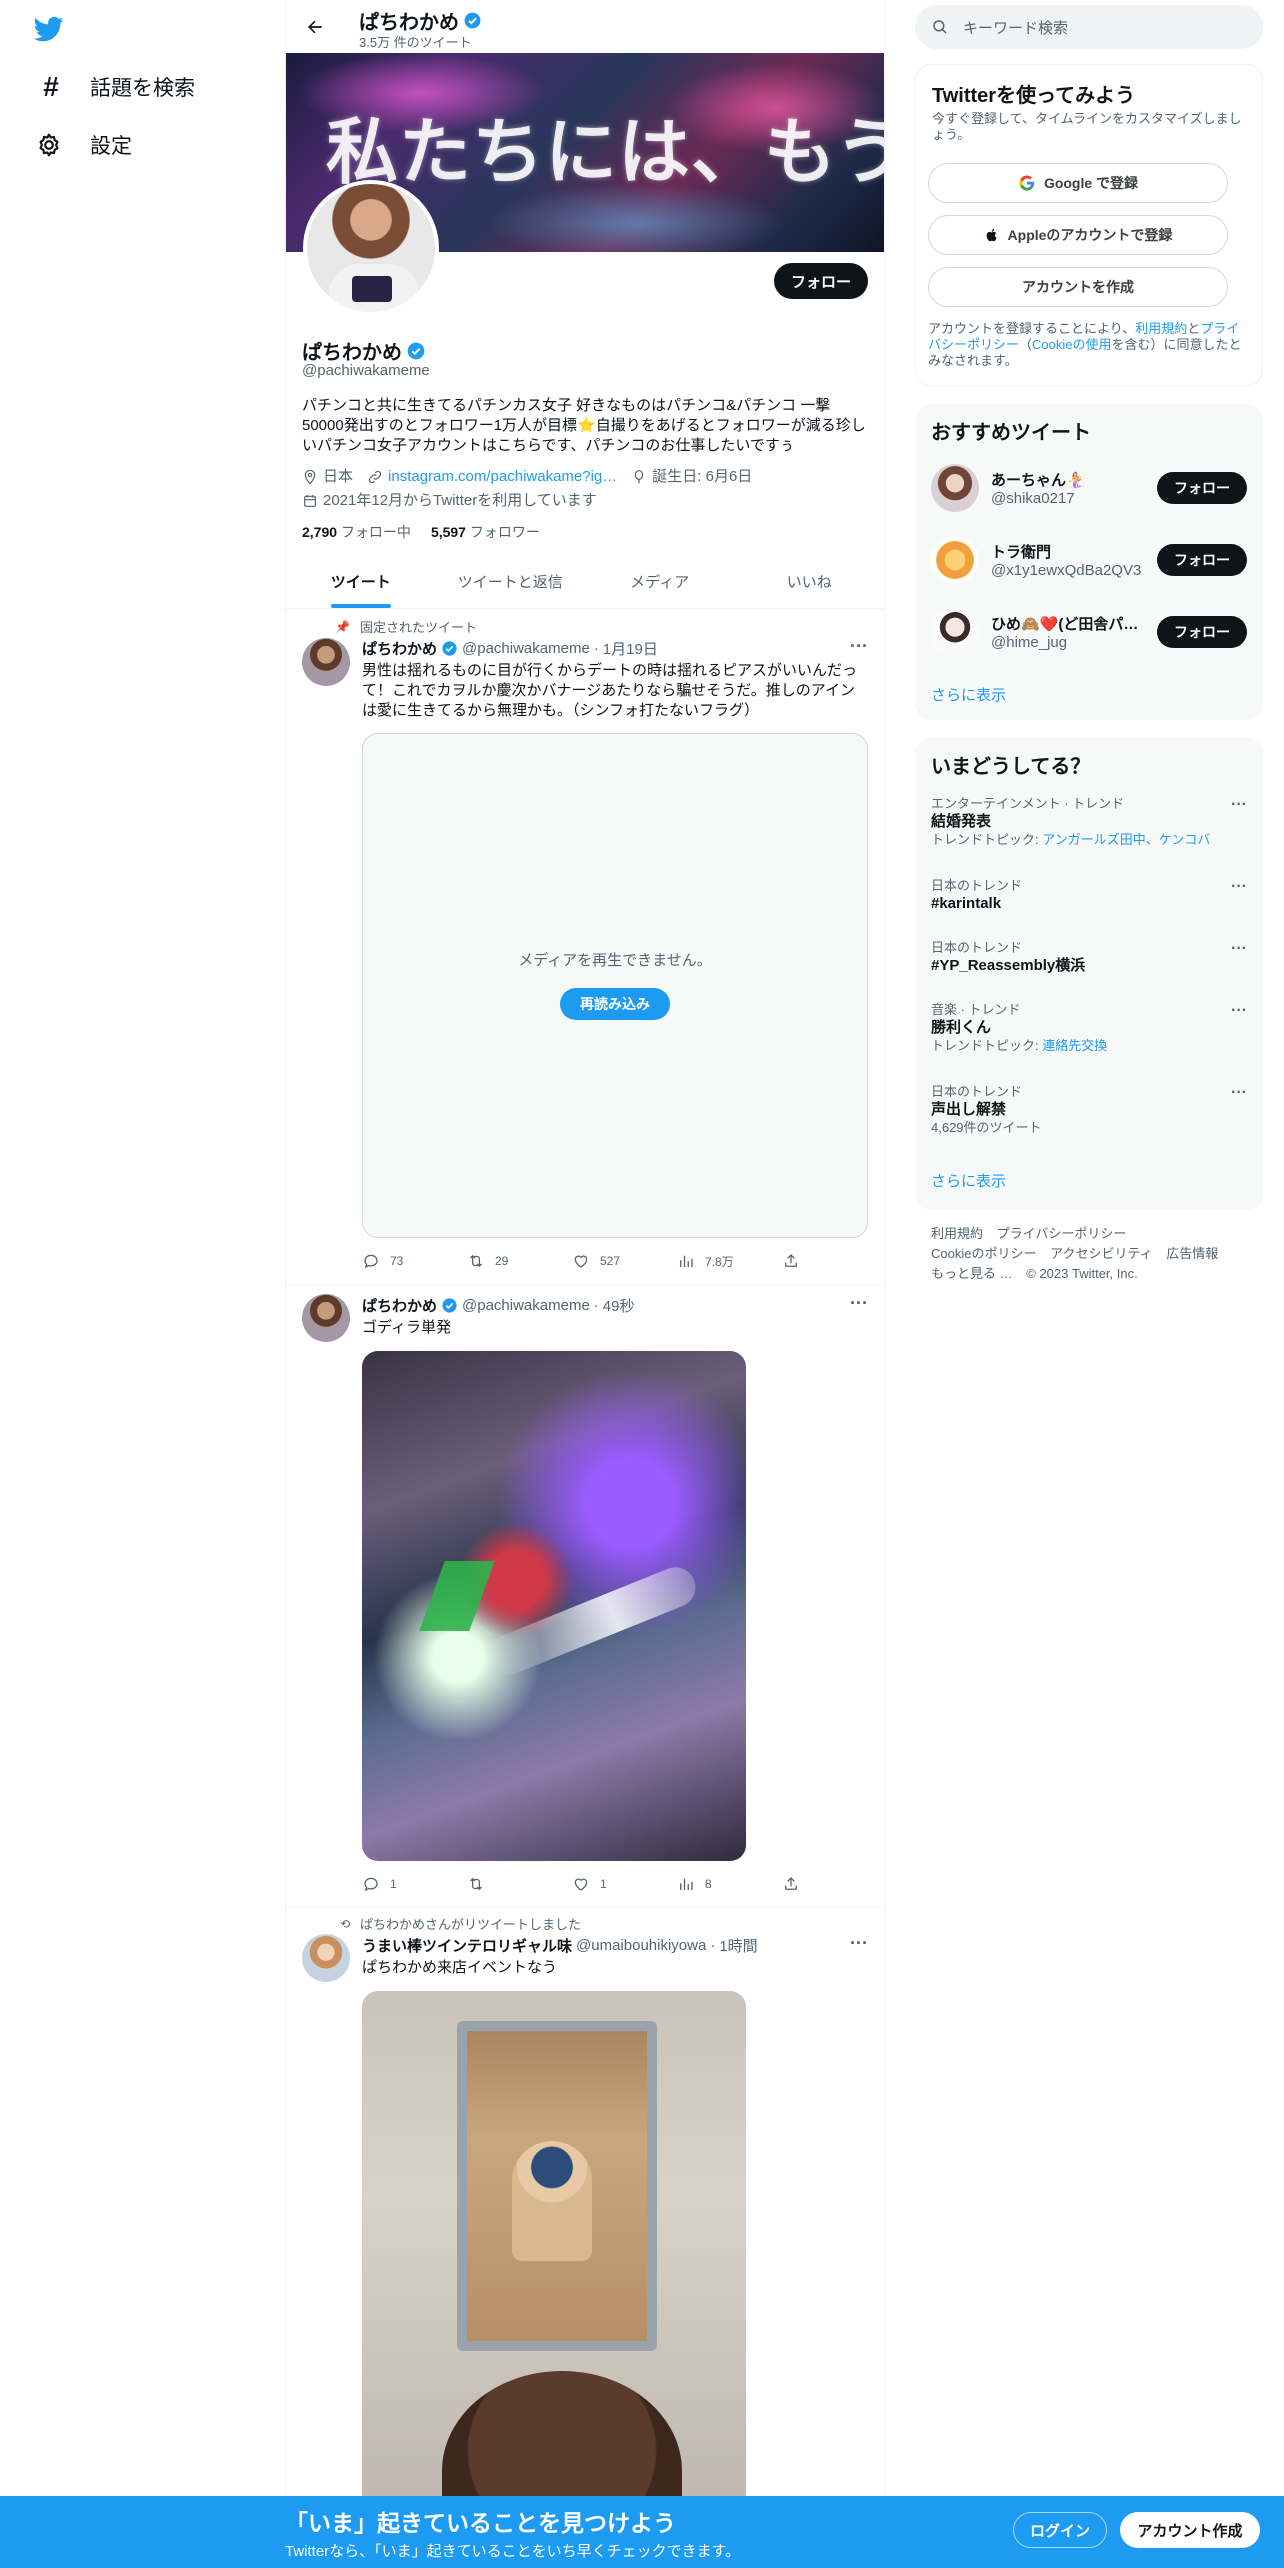  I want to click on retweet-icon, so click(476, 1884).